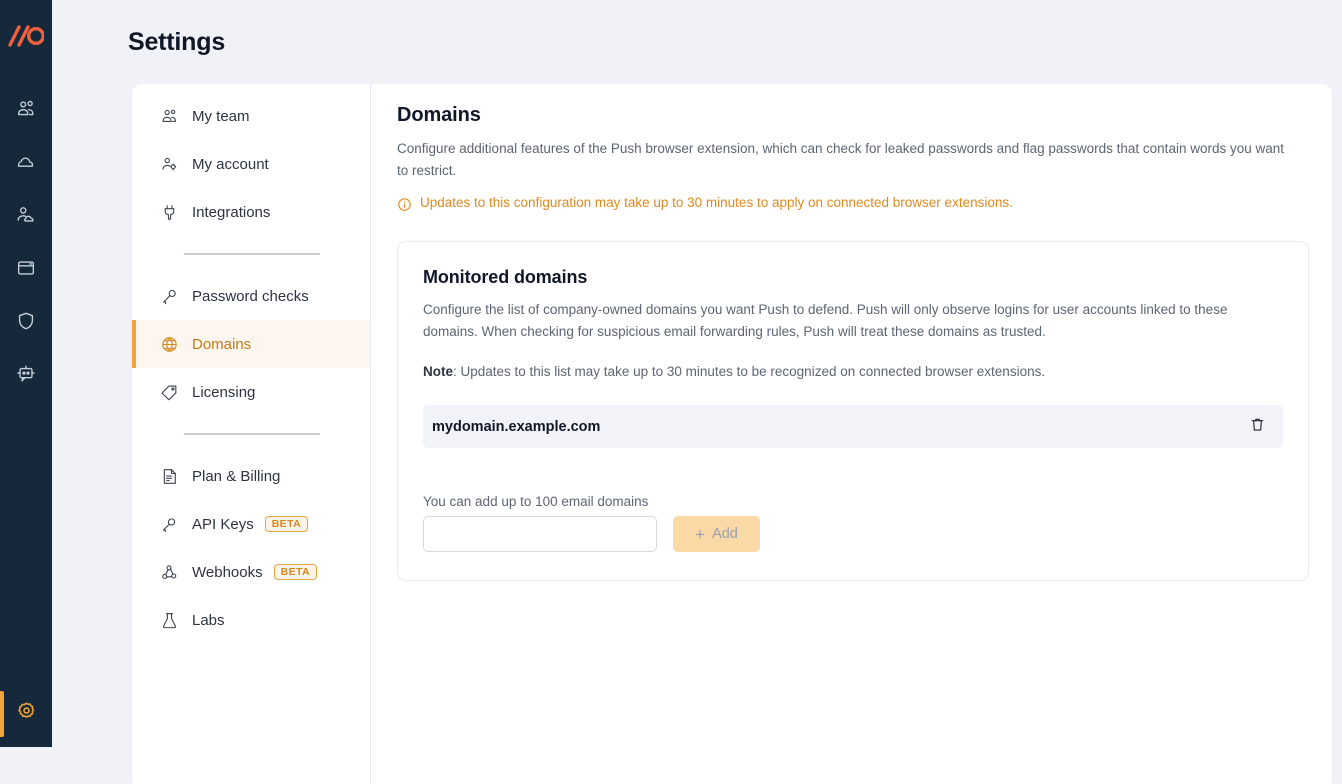  I want to click on user-cloud-icon, so click(26, 215).